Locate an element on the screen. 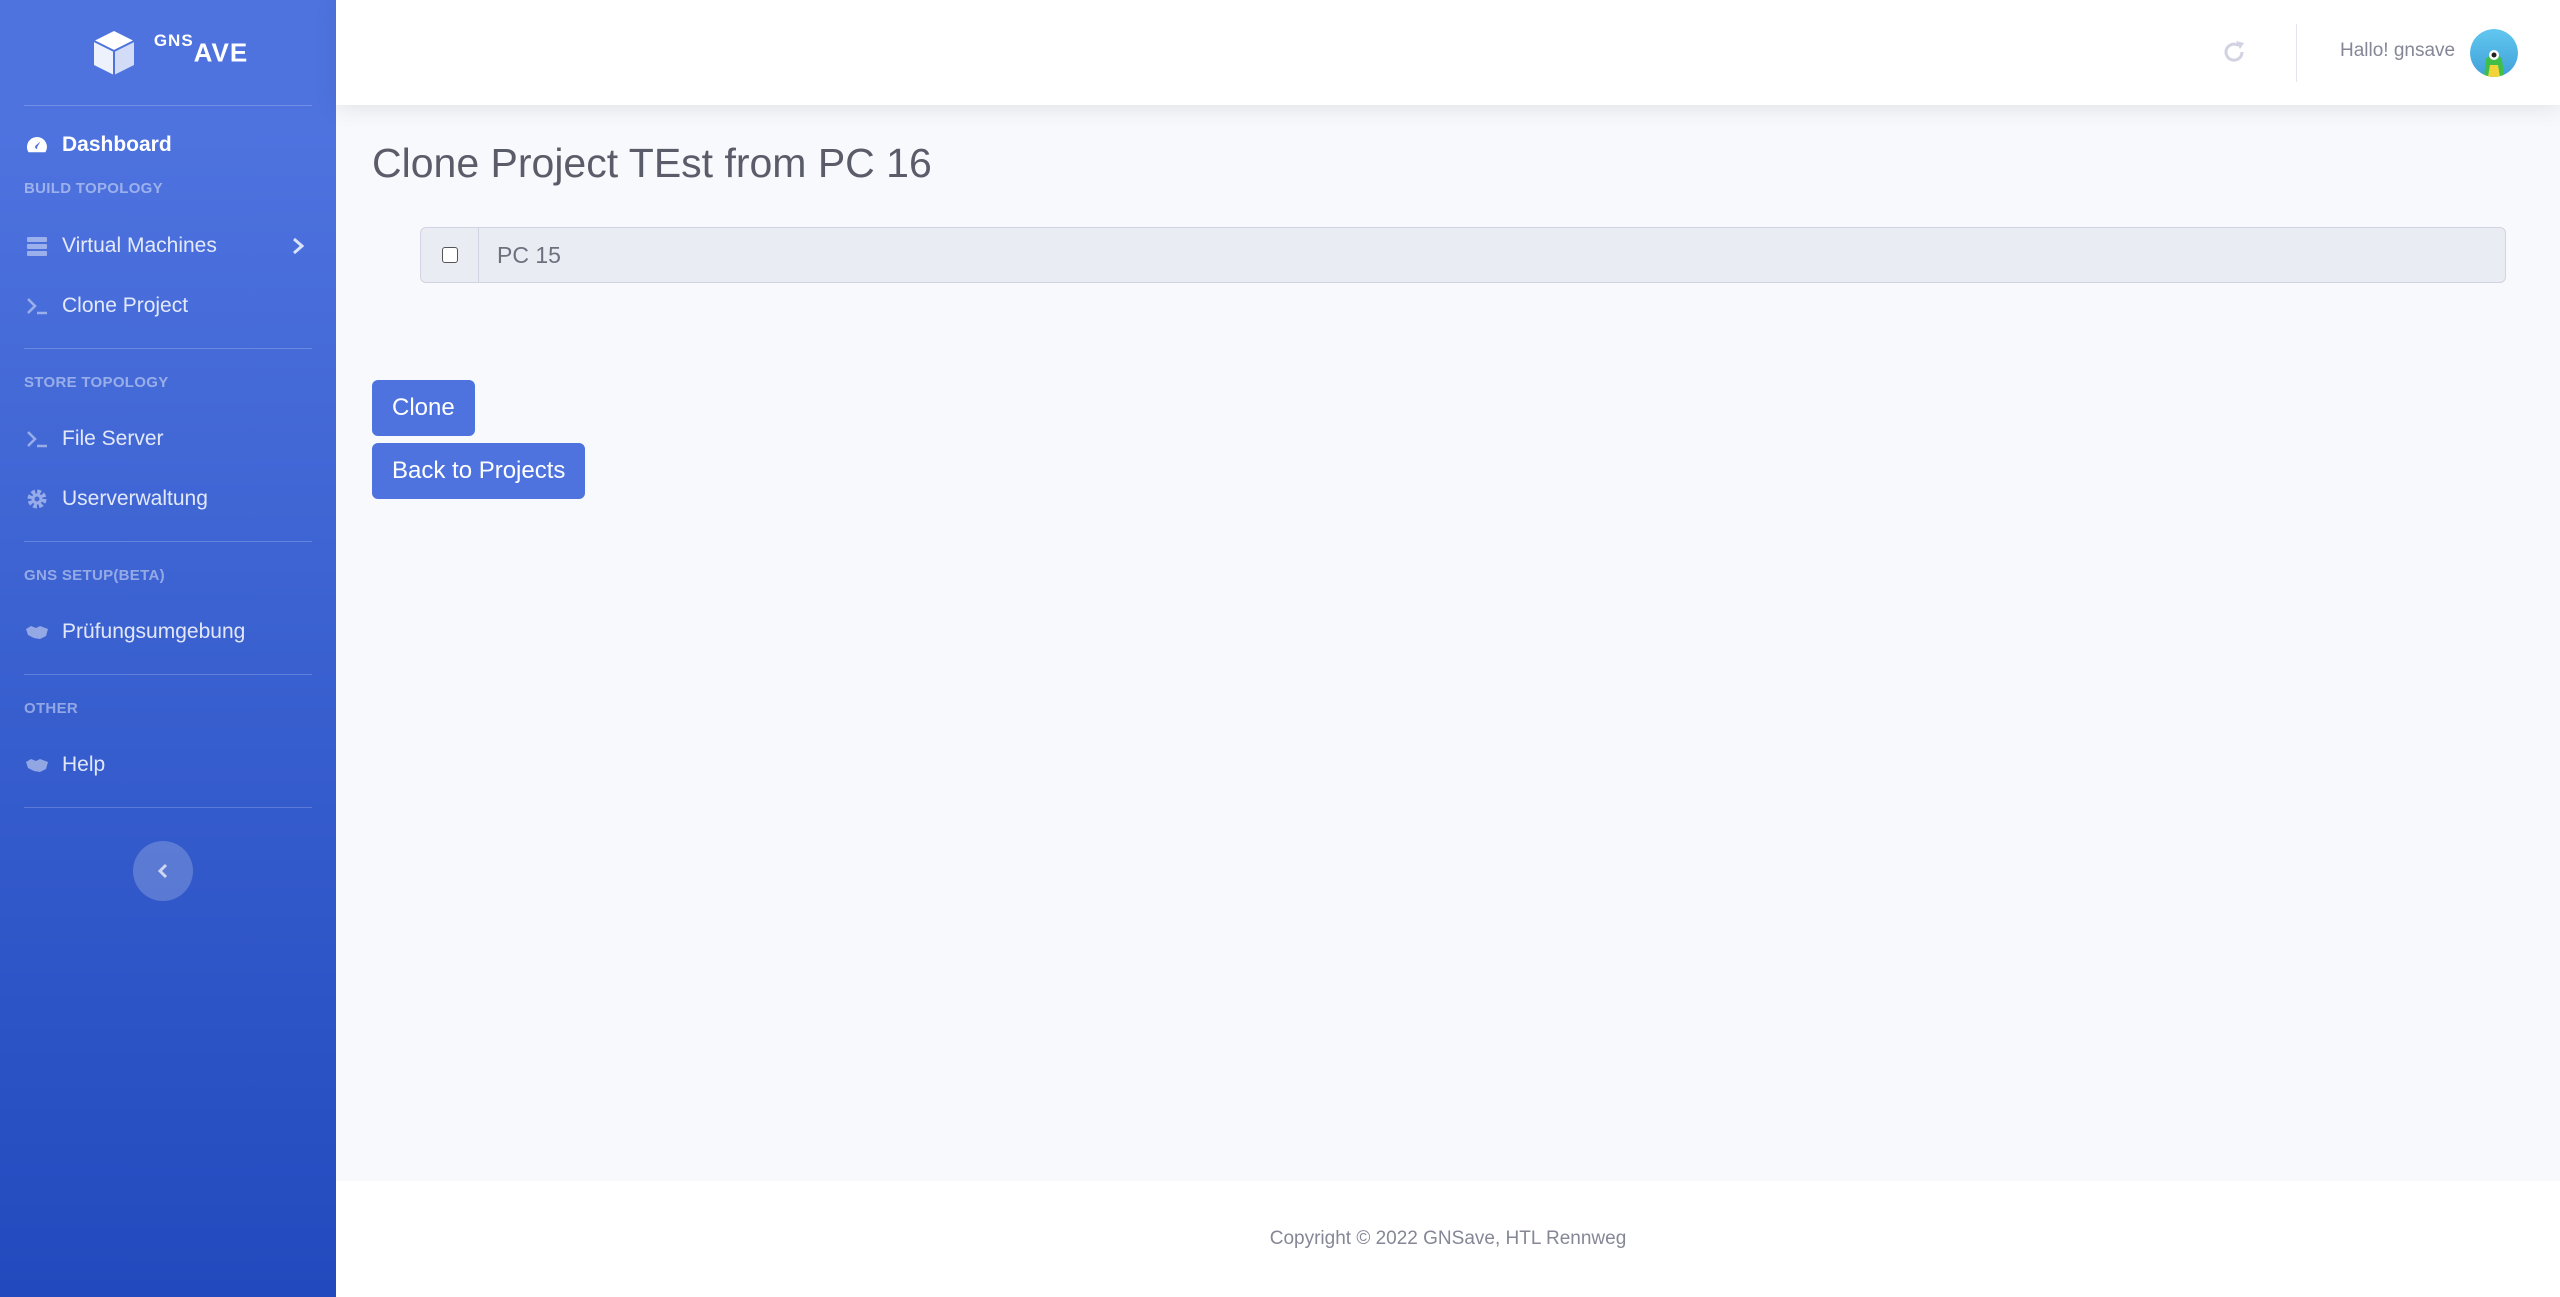 The width and height of the screenshot is (2560, 1297). project-option-row: PC 15 is located at coordinates (1463, 255).